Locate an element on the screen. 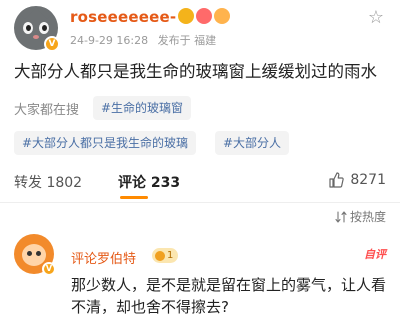 This screenshot has width=400, height=317. post-meta: 24-9-29 16:28 发布于 福建 is located at coordinates (146, 40).